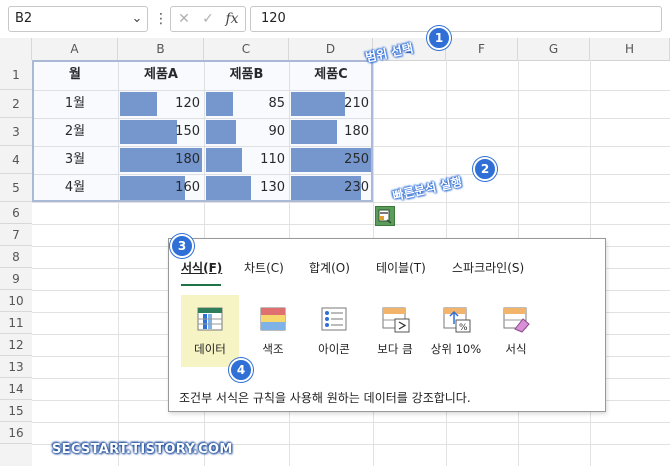 This screenshot has width=670, height=466. What do you see at coordinates (75, 49) in the screenshot?
I see `column-header-a: A` at bounding box center [75, 49].